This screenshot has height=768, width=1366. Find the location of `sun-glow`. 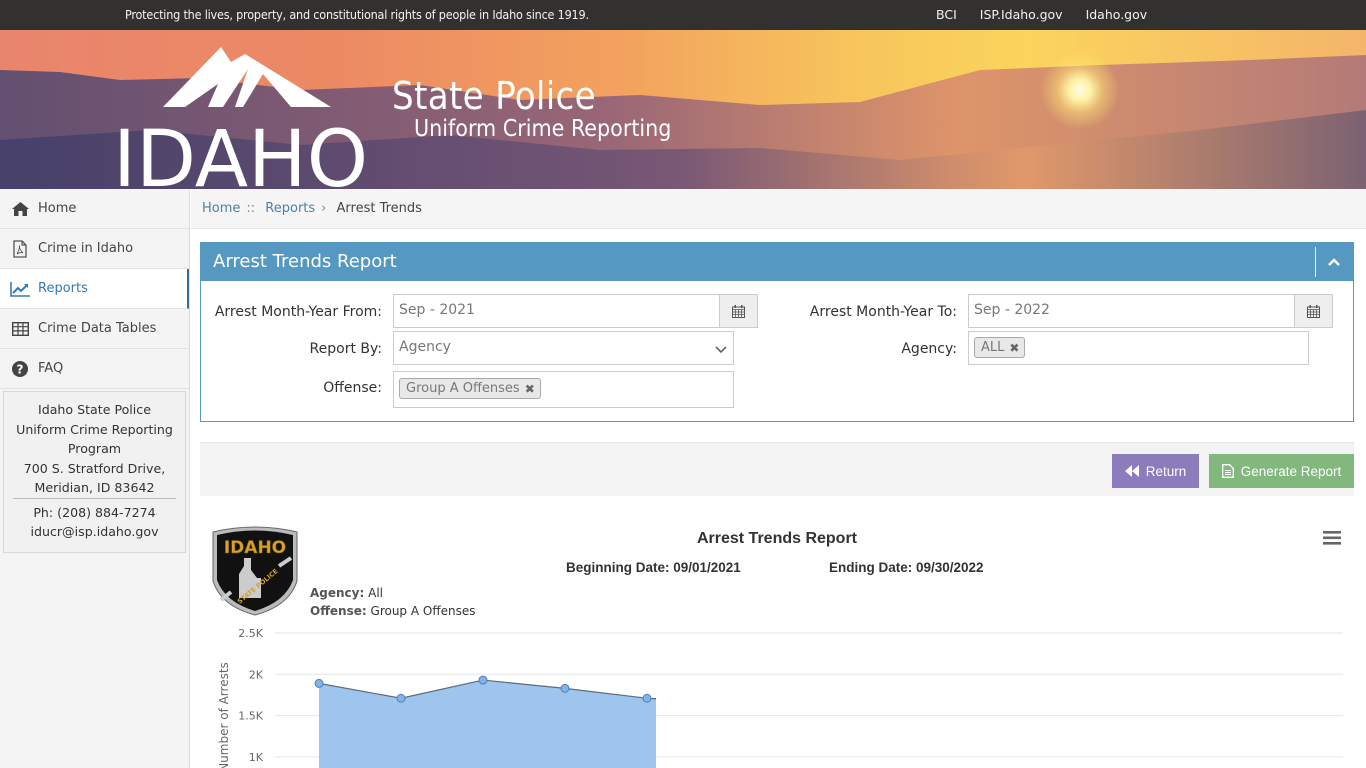

sun-glow is located at coordinates (1080, 90).